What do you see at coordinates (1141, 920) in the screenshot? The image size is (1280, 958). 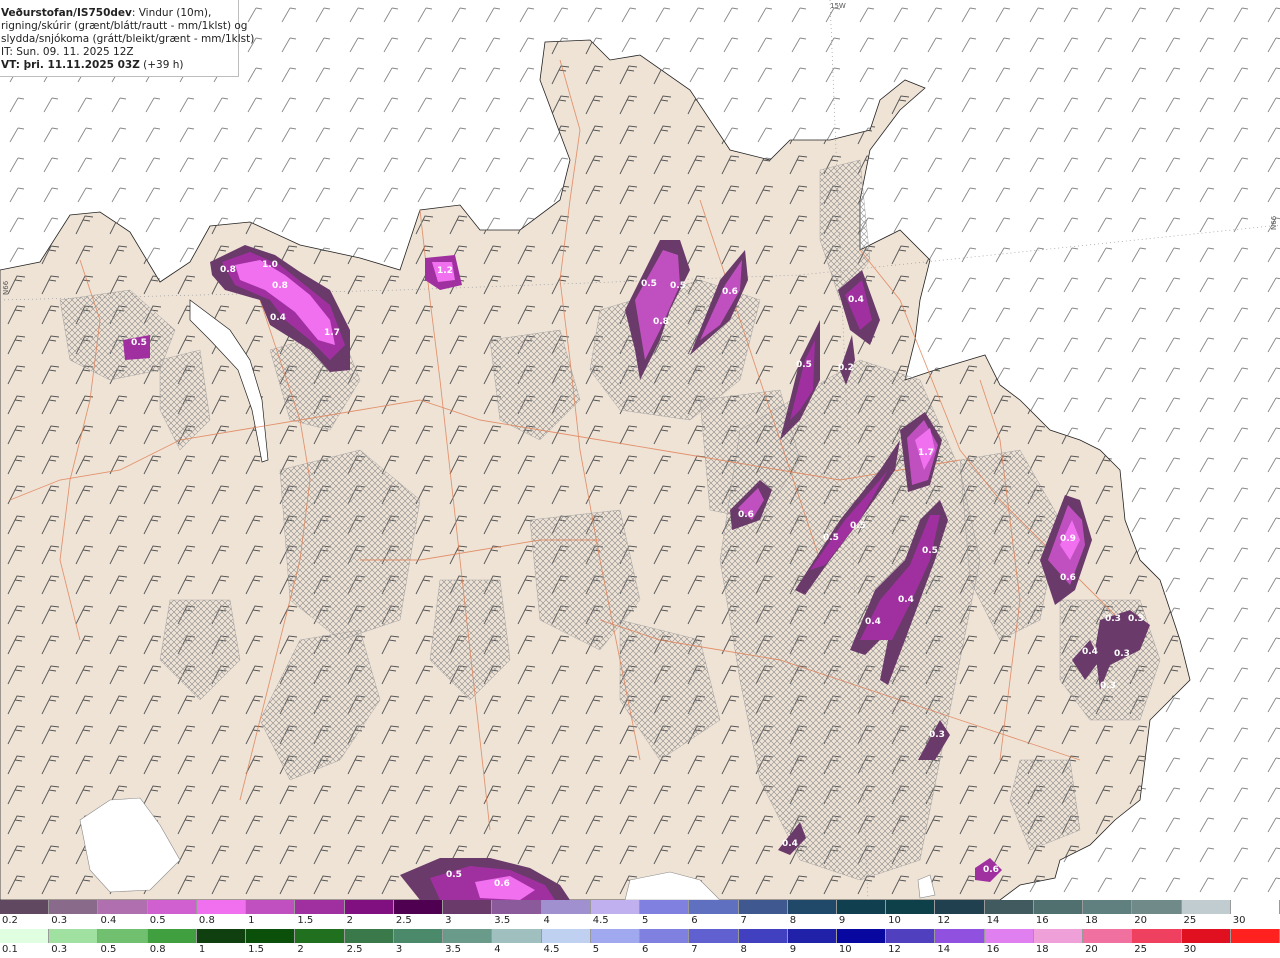 I see `legend-label: 20` at bounding box center [1141, 920].